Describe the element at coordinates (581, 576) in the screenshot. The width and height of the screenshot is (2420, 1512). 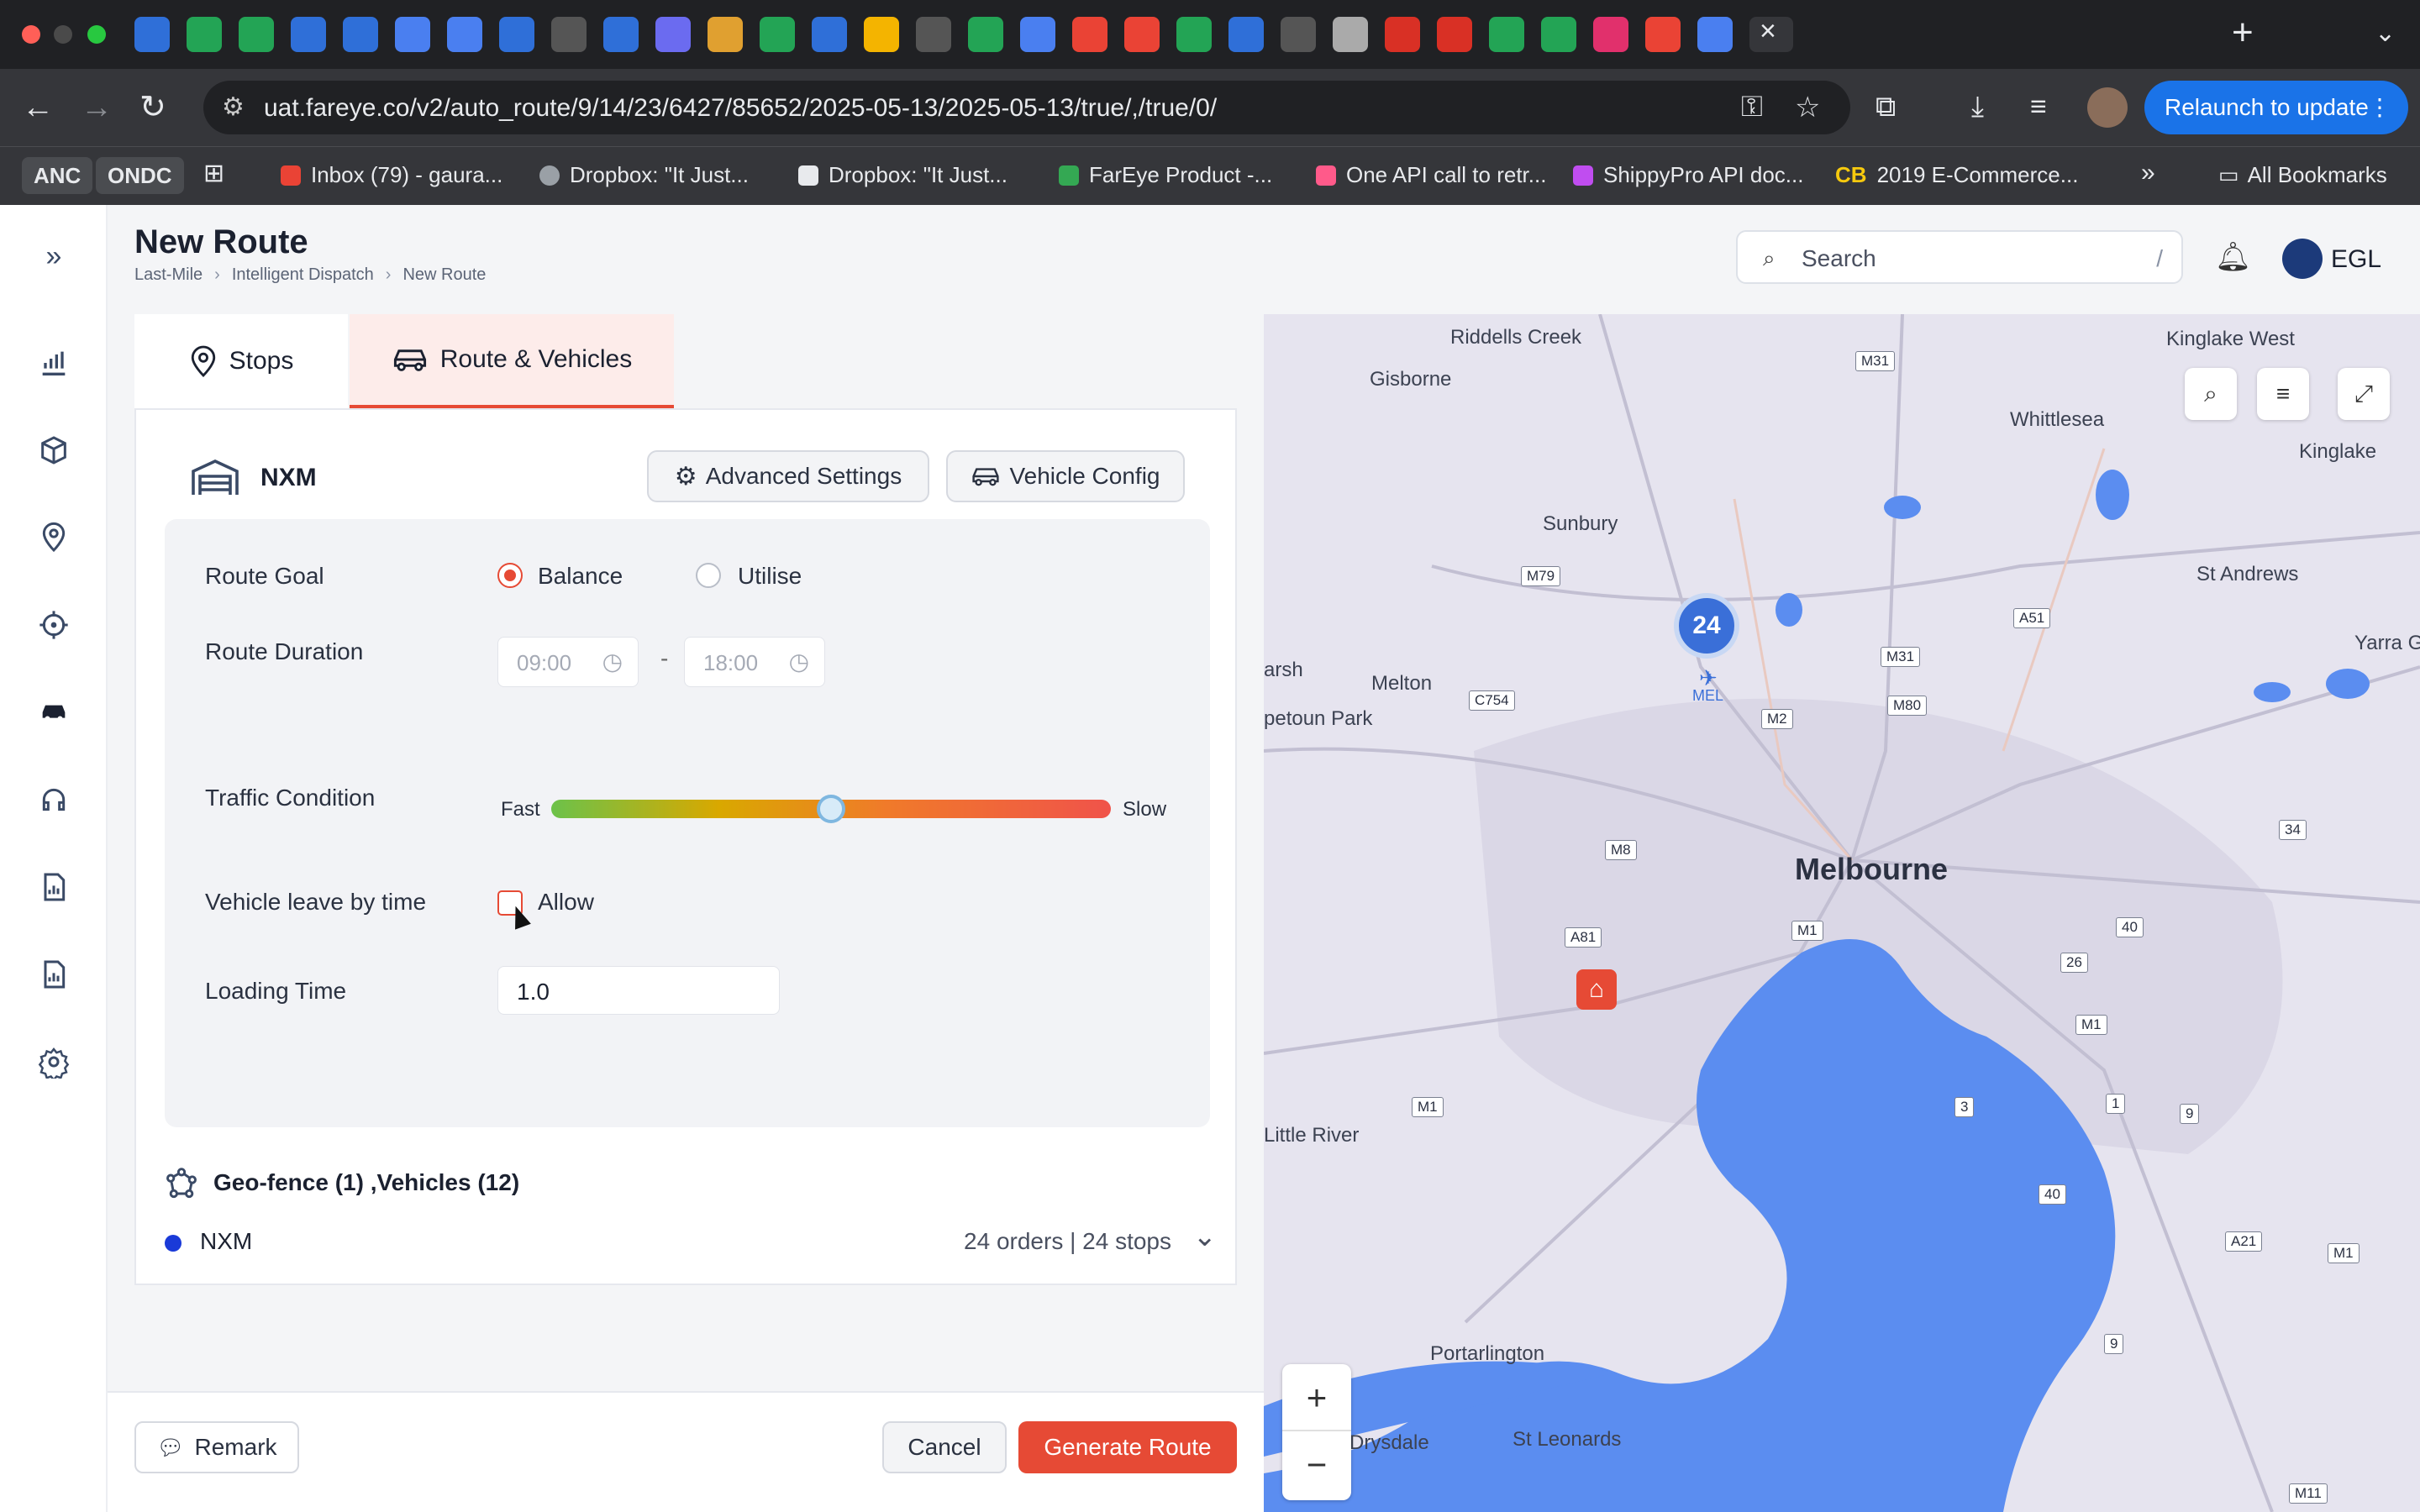
I see `goal-balance-label: Balance` at that location.